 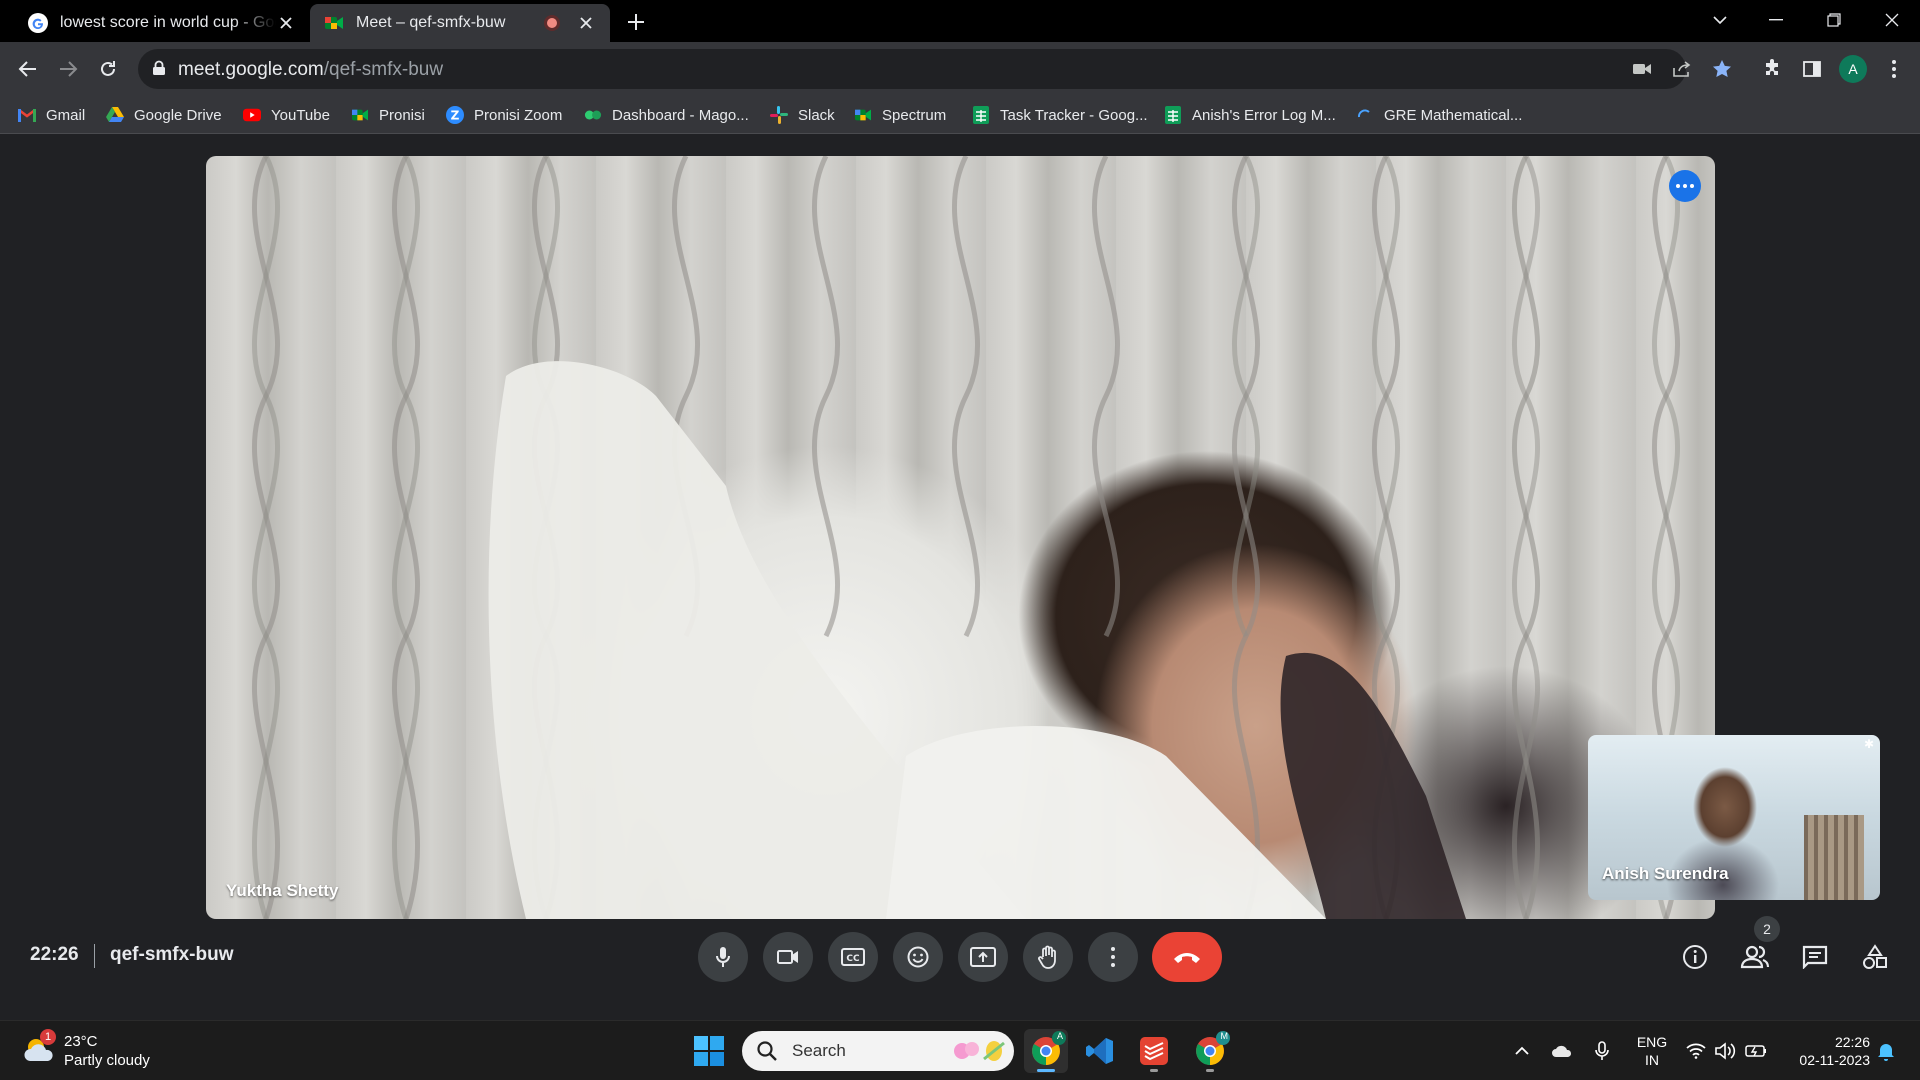 I want to click on camera-icon, so click(x=787, y=957).